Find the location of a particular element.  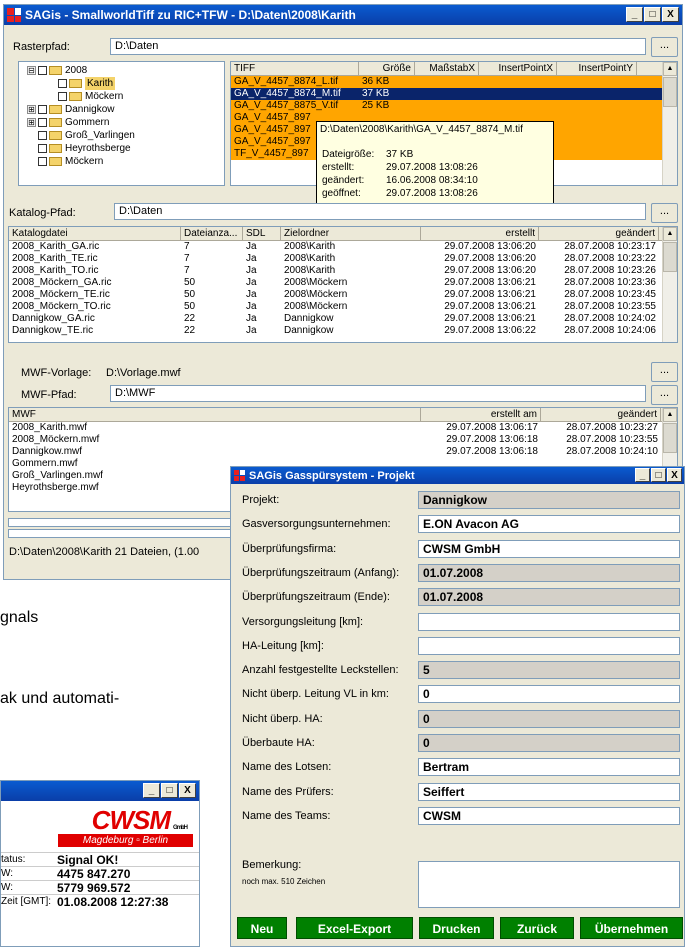

catalog-scrollbar: ▲ is located at coordinates (669, 284).